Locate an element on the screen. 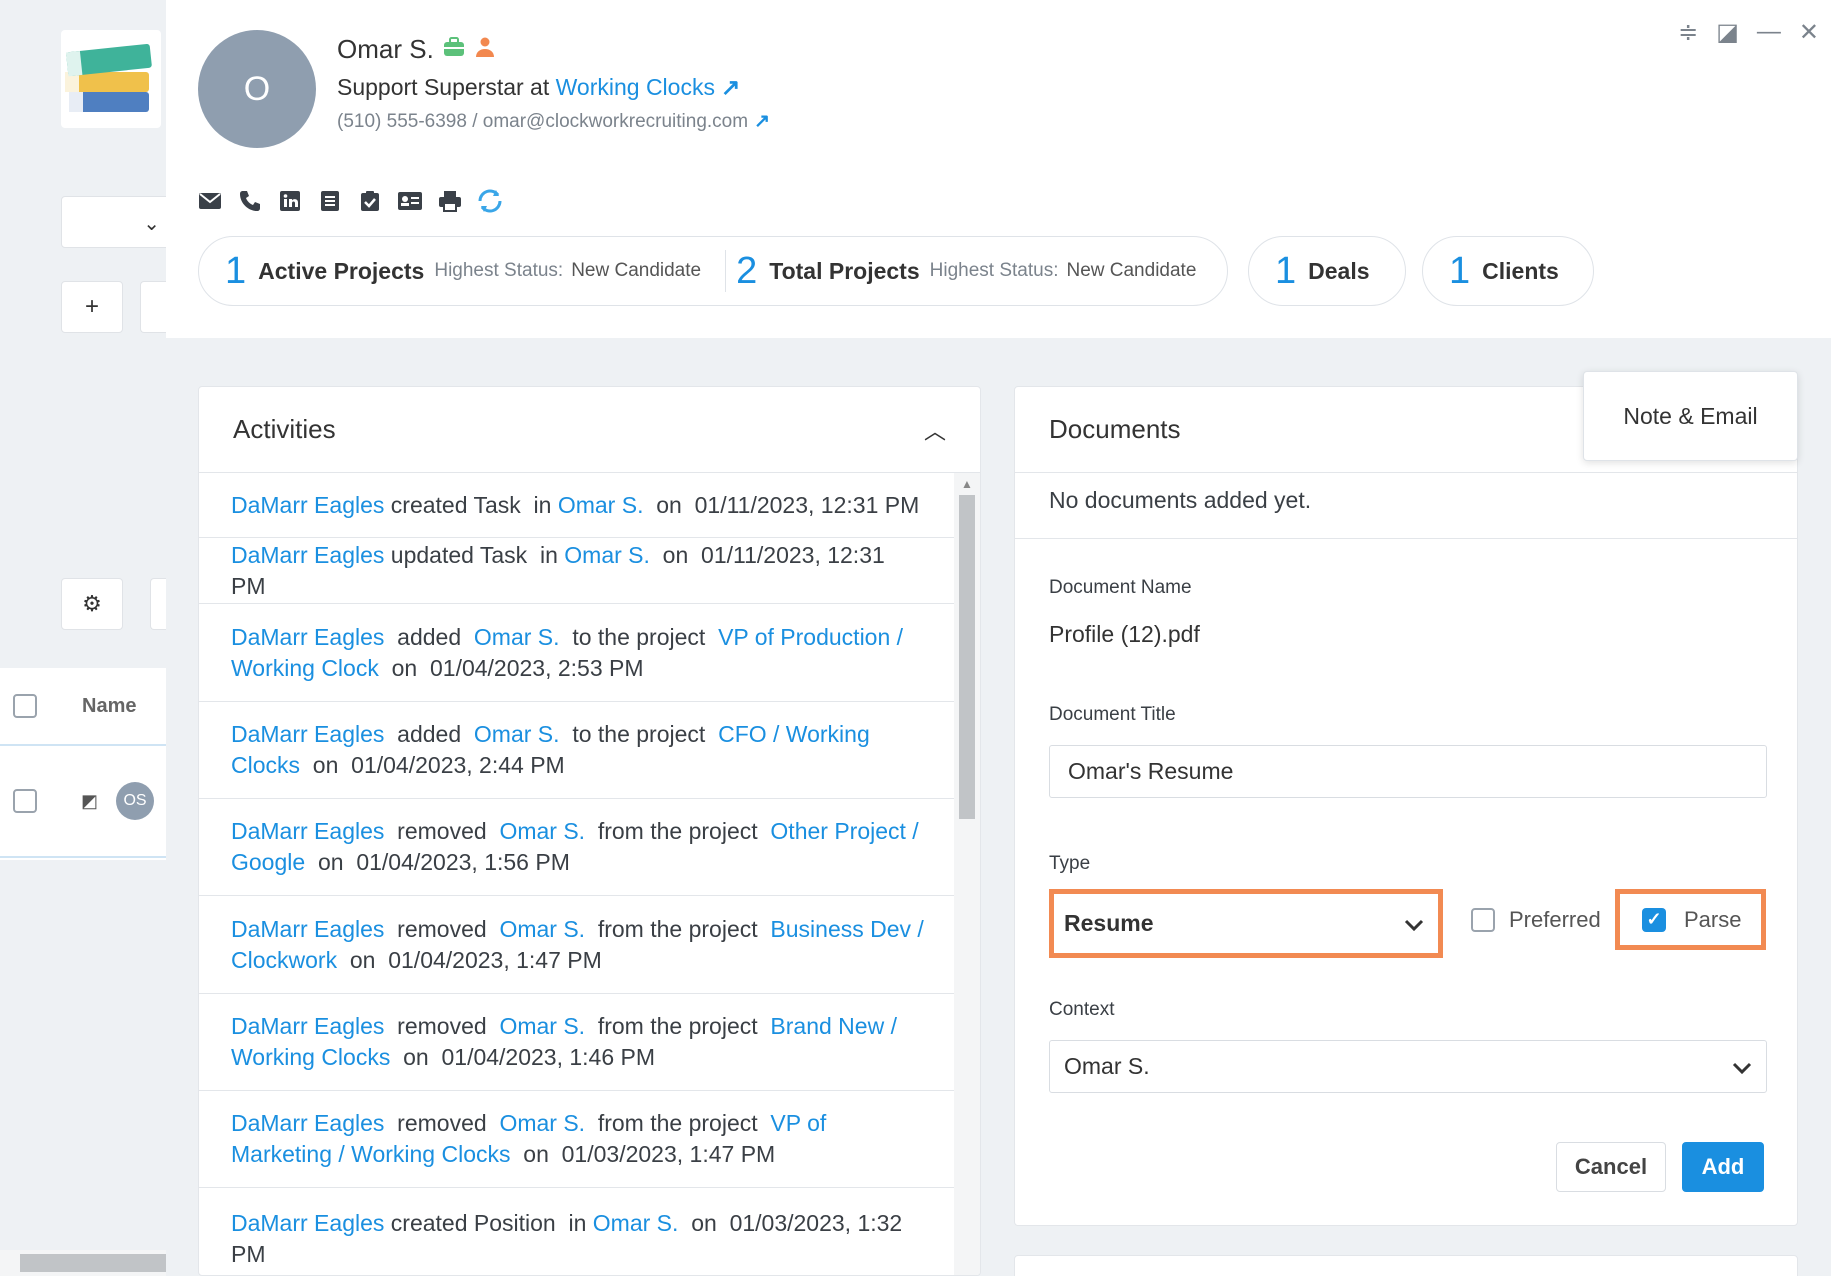 This screenshot has width=1831, height=1276. phone-icon is located at coordinates (250, 201).